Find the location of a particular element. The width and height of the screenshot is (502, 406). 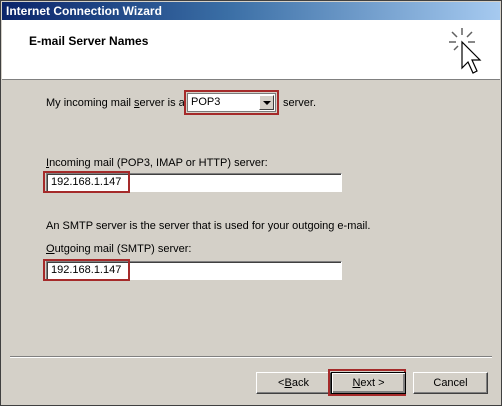

server-type-value: POP3 is located at coordinates (206, 102).